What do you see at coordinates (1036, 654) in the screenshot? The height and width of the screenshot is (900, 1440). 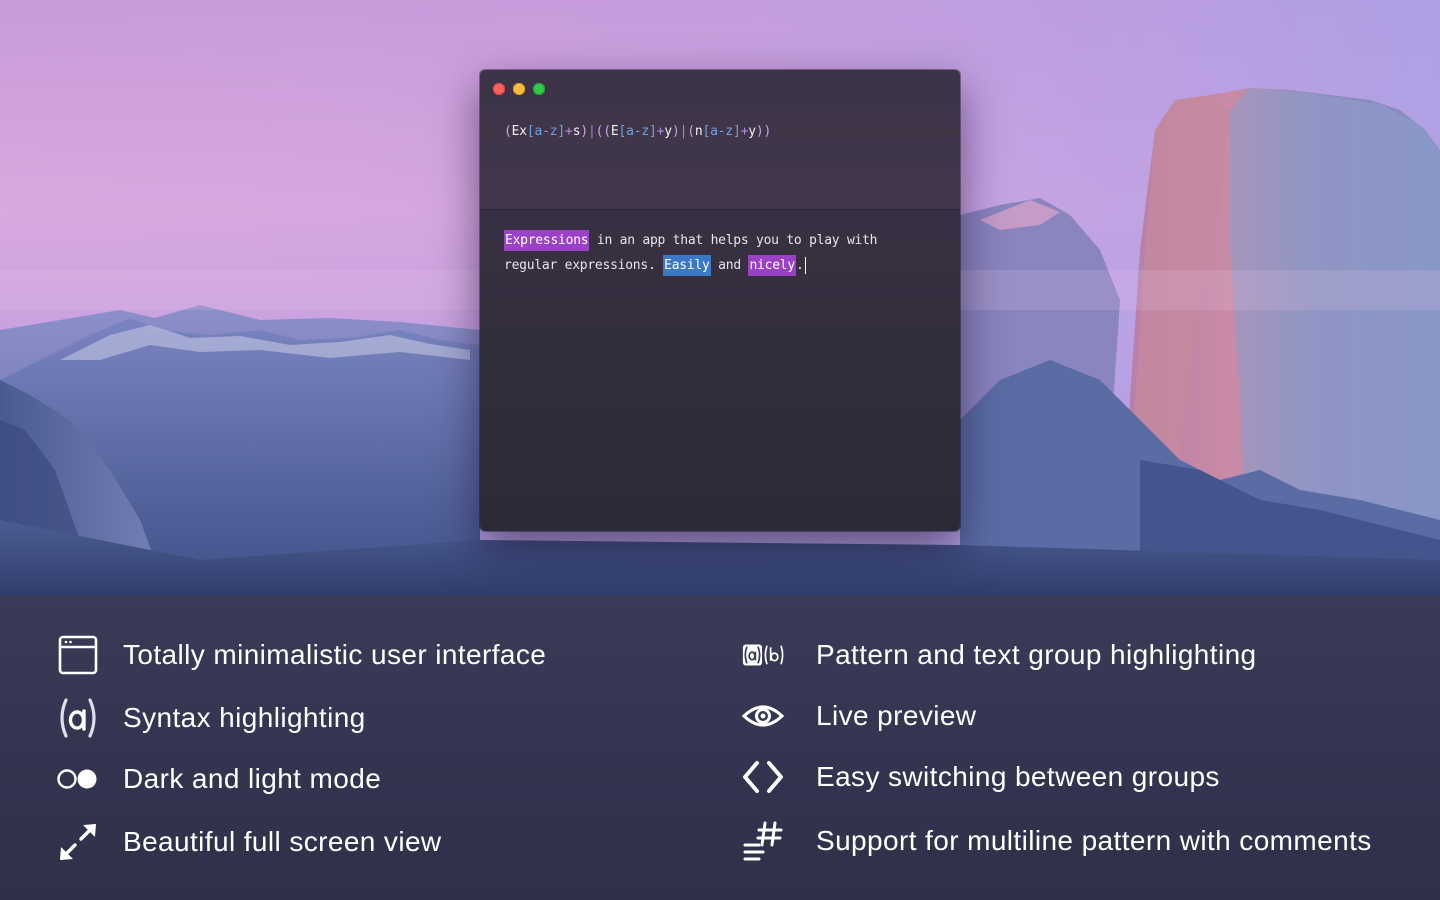 I see `feature-label: Pattern and text group highlighting` at bounding box center [1036, 654].